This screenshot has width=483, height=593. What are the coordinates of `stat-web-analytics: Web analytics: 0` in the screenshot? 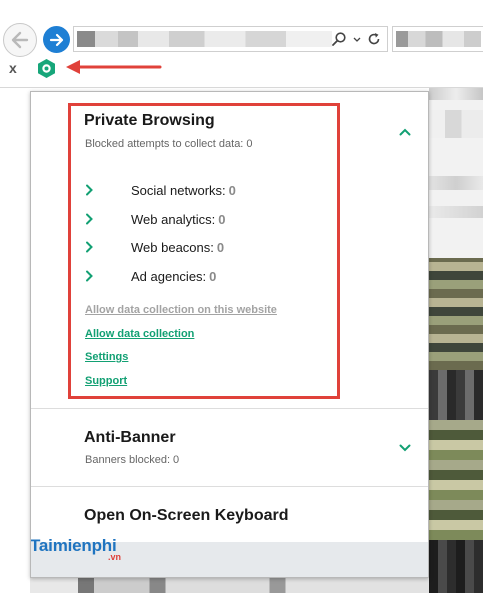 It's located at (195, 220).